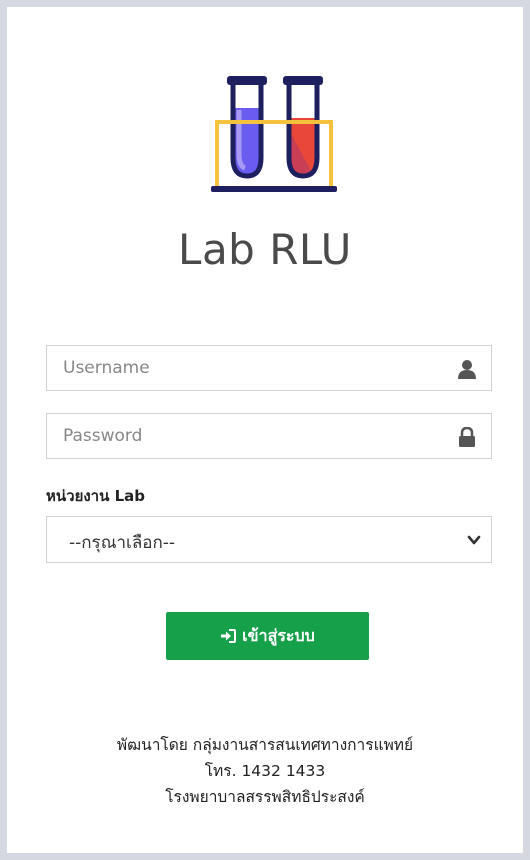 The width and height of the screenshot is (530, 860). I want to click on login-button: เข้าสู่ระบบ, so click(267, 636).